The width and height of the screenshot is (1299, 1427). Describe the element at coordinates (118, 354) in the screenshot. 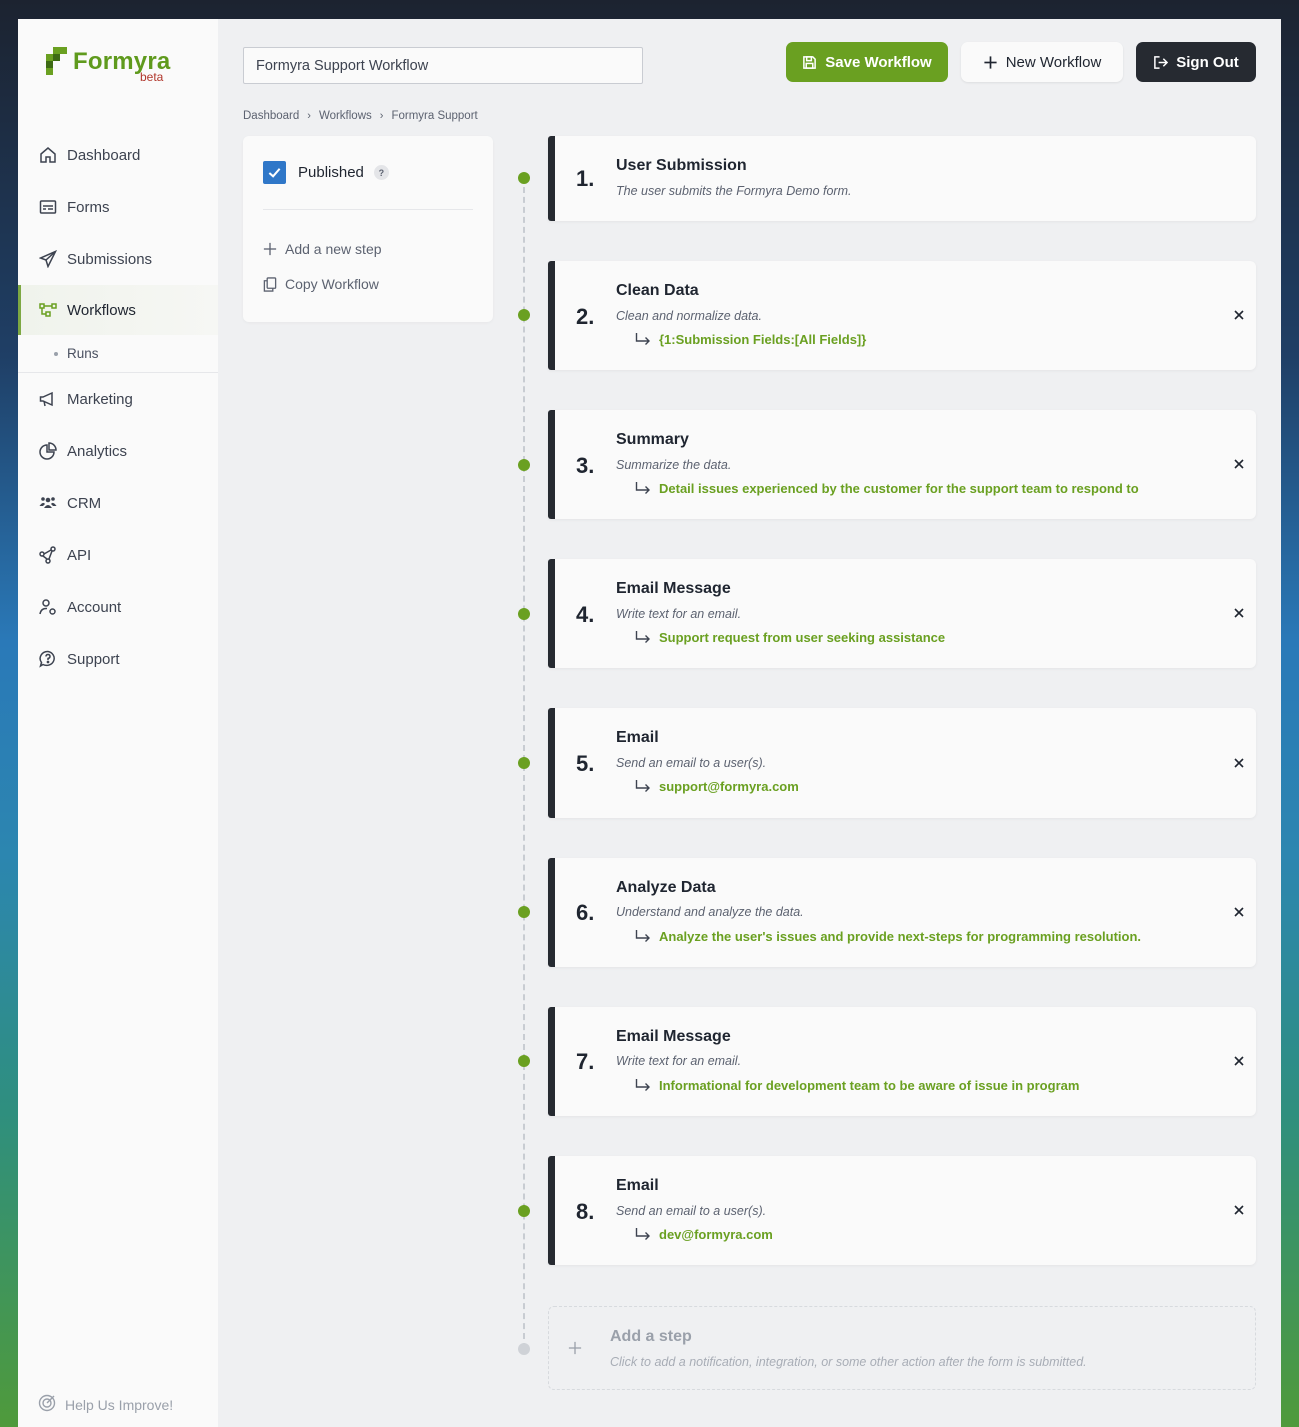

I see `sidebar-subitem-runs: Runs` at that location.